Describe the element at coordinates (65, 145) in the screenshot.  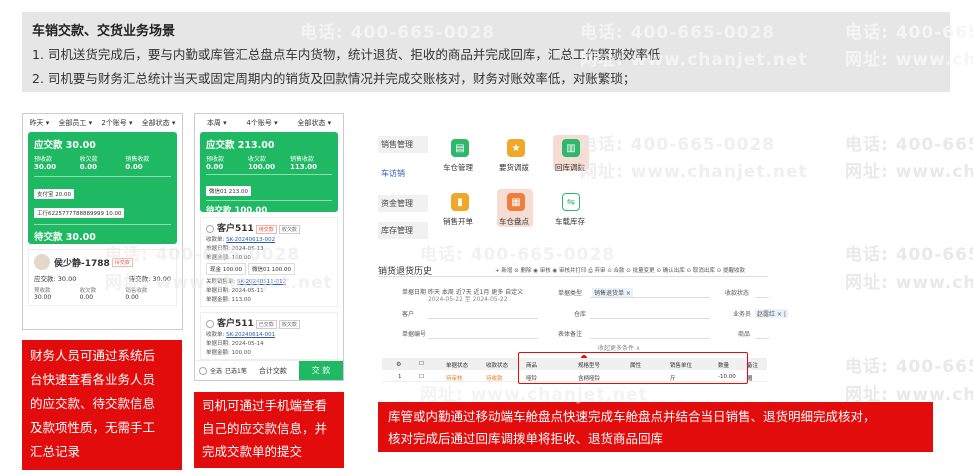
I see `due-amount: 应交款 30.00` at that location.